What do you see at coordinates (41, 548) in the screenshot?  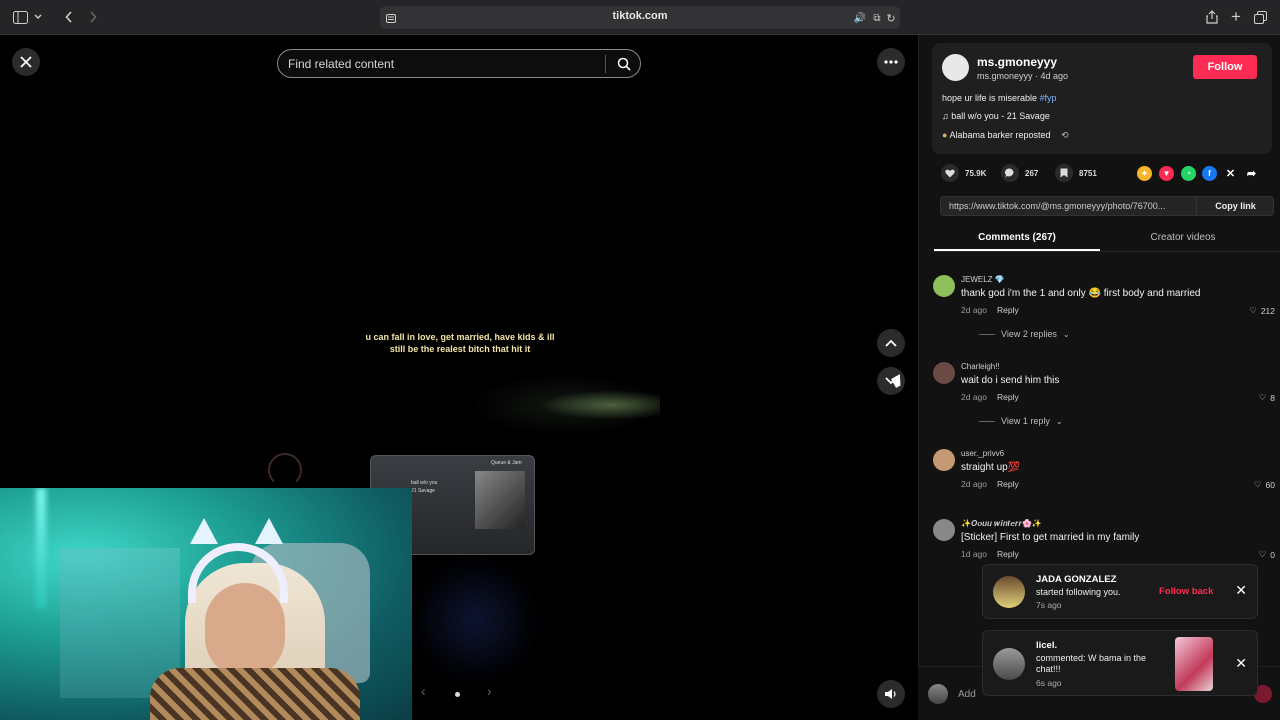 I see `led-light-strip` at bounding box center [41, 548].